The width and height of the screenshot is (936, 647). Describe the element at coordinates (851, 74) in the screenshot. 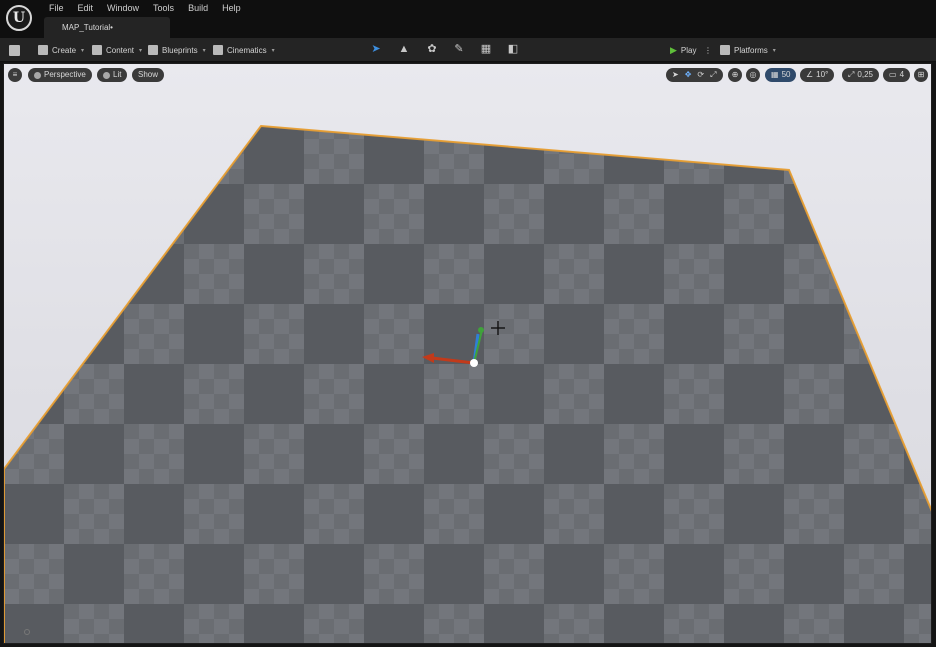

I see `scale-snap-icon: ⤢` at that location.